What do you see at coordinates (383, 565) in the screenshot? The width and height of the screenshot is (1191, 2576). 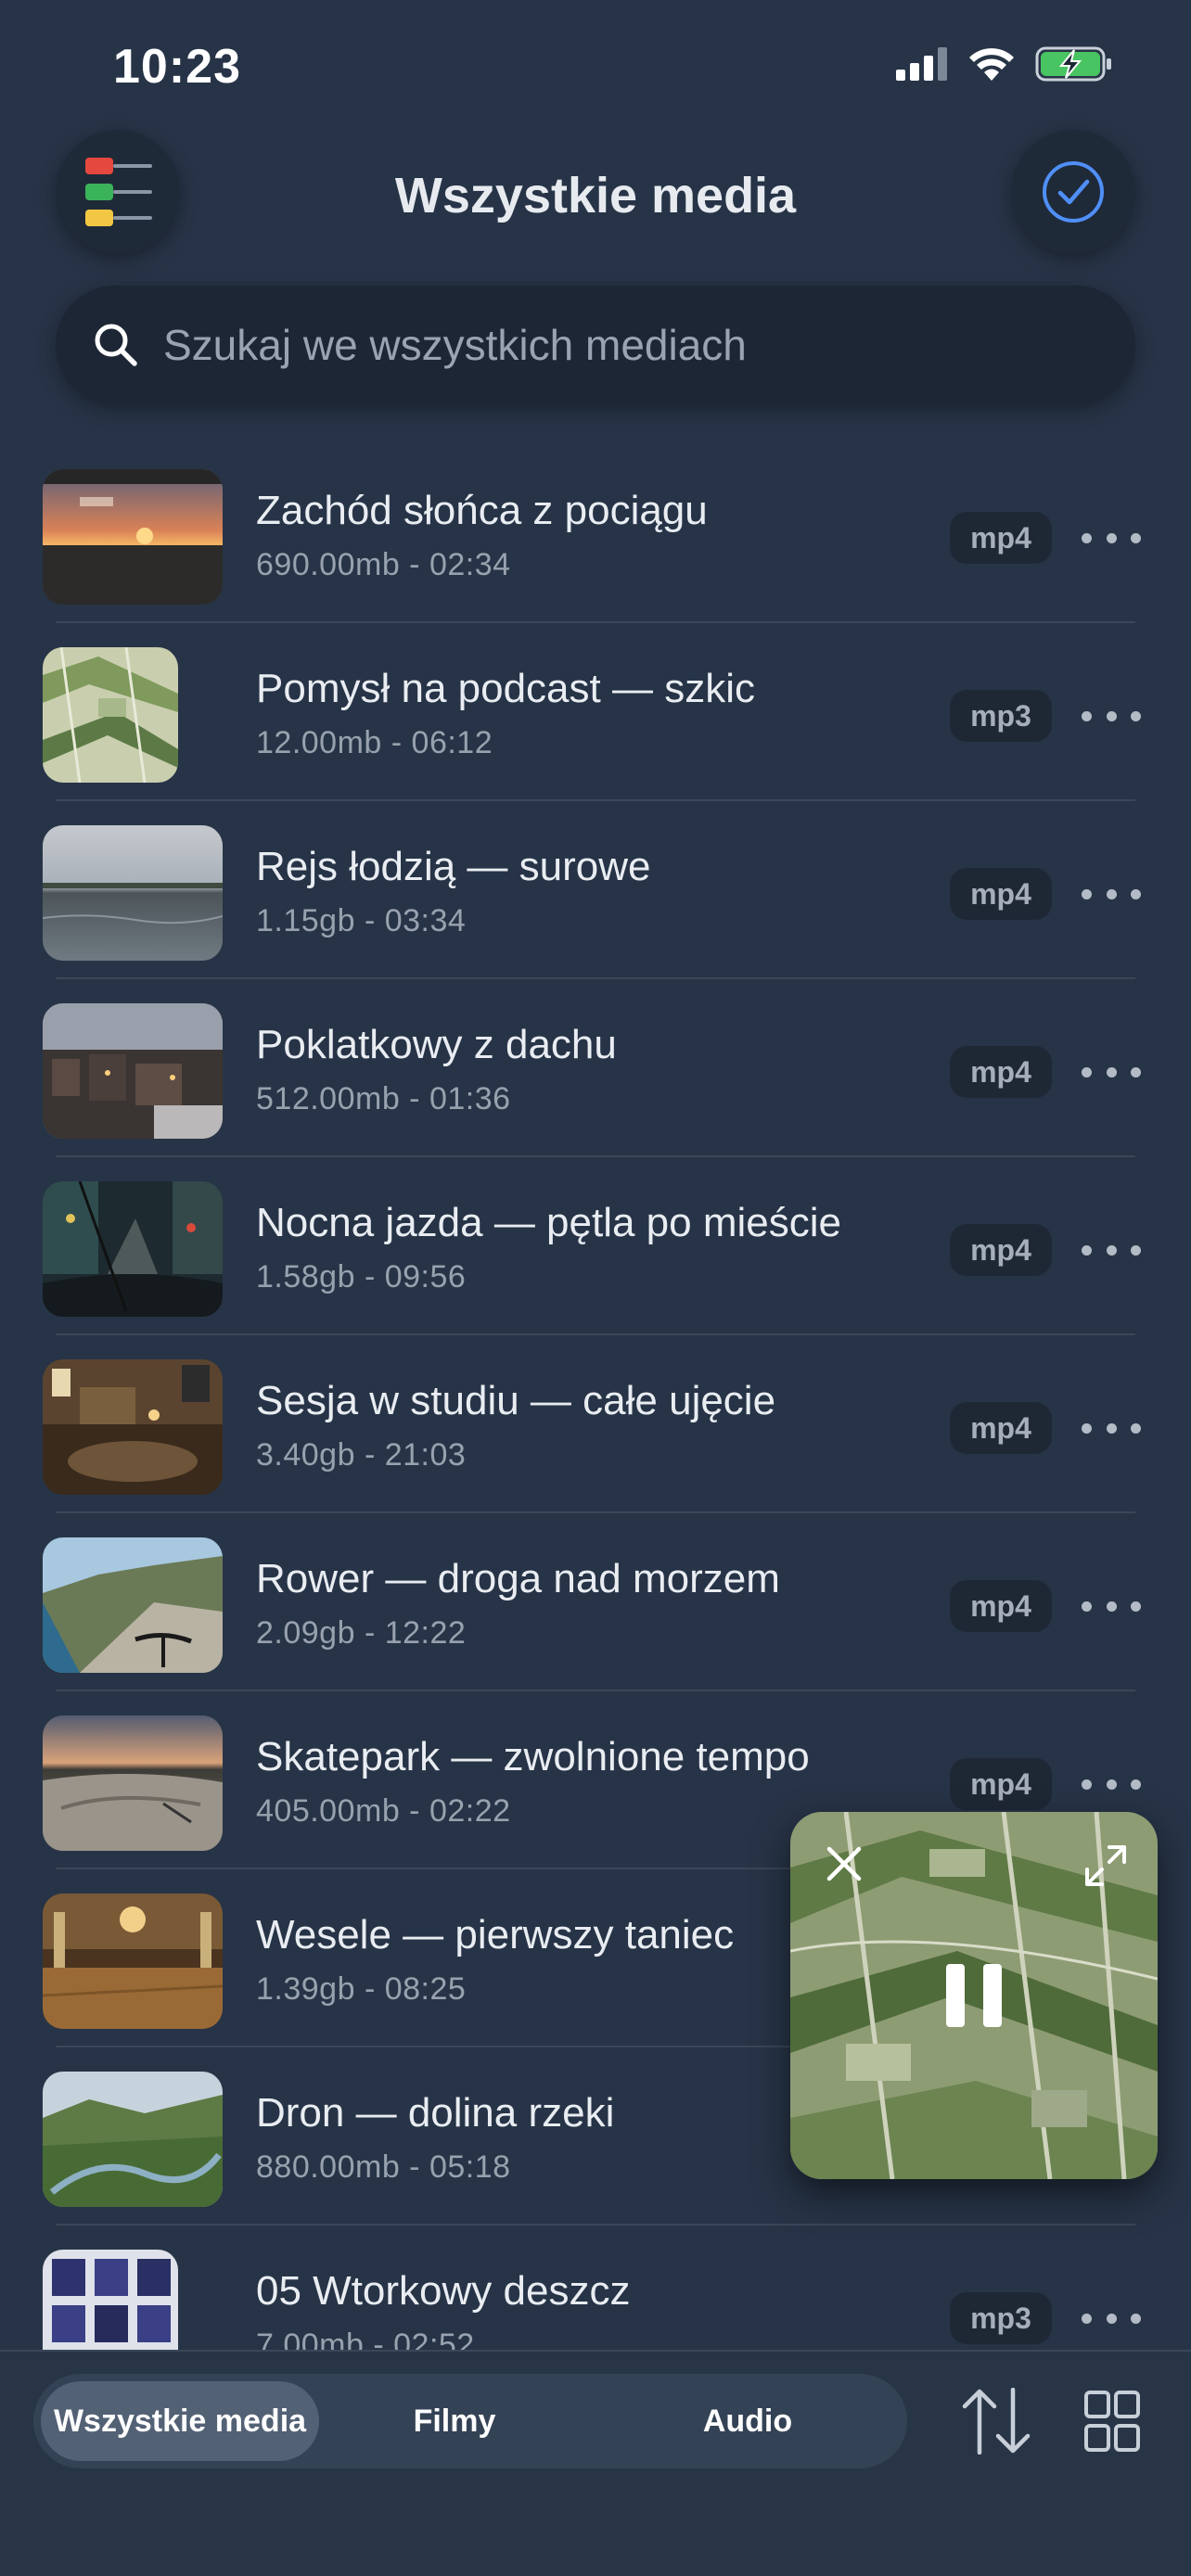 I see `item-meta: 690.00mb - 02:34` at bounding box center [383, 565].